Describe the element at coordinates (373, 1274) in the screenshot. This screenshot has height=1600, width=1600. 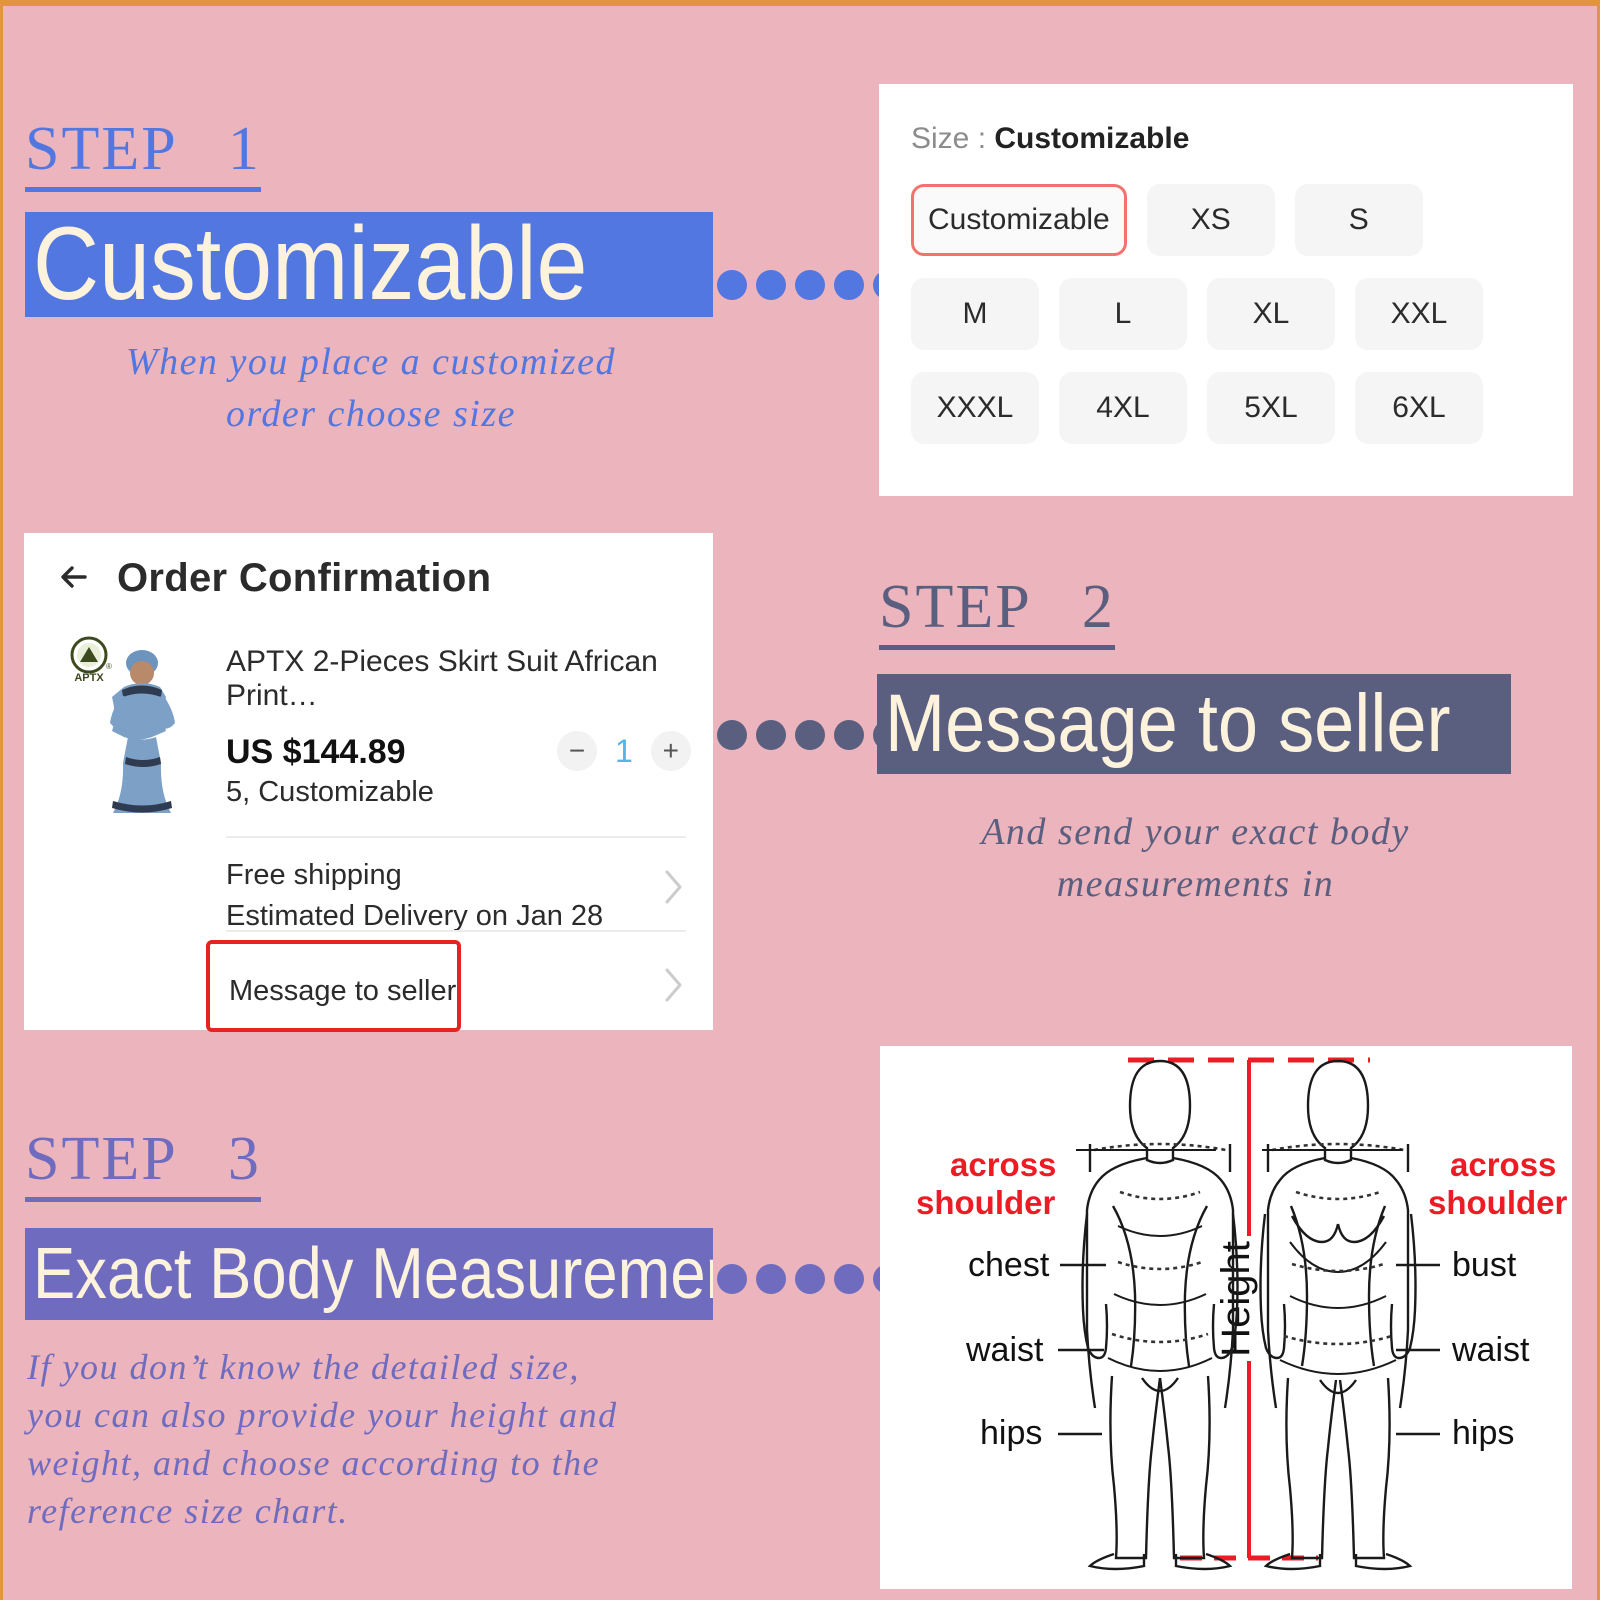
I see `step-3-headline: Exact Body Measurements` at that location.